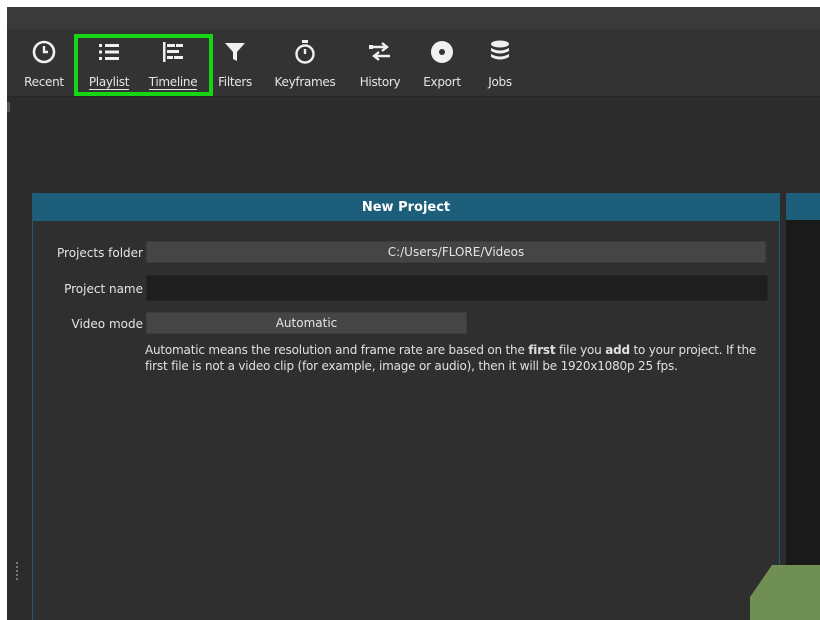 Image resolution: width=820 pixels, height=620 pixels. I want to click on toolbar-recent-button: Recent, so click(44, 62).